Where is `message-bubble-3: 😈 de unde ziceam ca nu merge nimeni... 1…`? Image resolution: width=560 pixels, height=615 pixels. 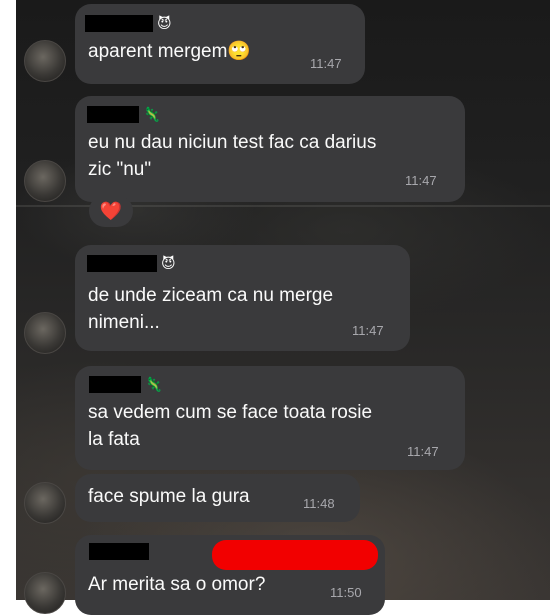
message-bubble-3: 😈 de unde ziceam ca nu merge nimeni... 1… is located at coordinates (242, 298).